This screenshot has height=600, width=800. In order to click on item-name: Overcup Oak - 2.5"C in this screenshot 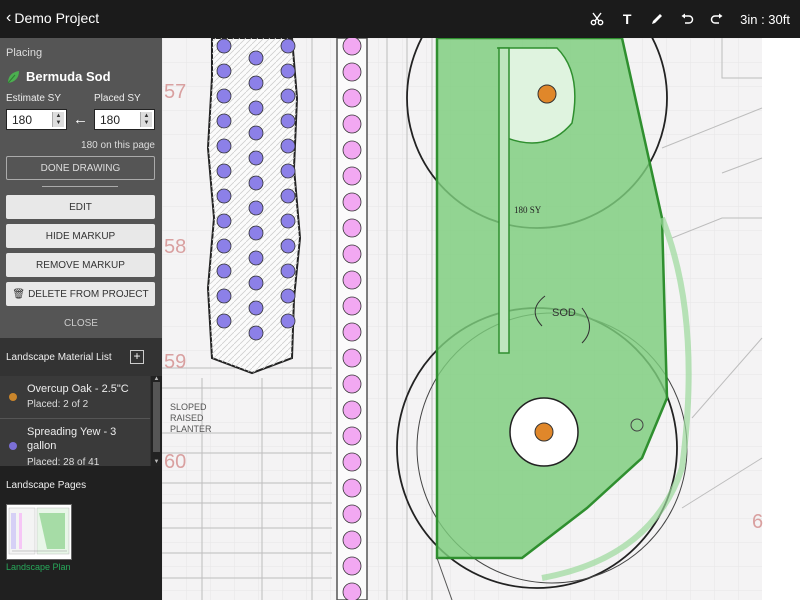, I will do `click(78, 389)`.